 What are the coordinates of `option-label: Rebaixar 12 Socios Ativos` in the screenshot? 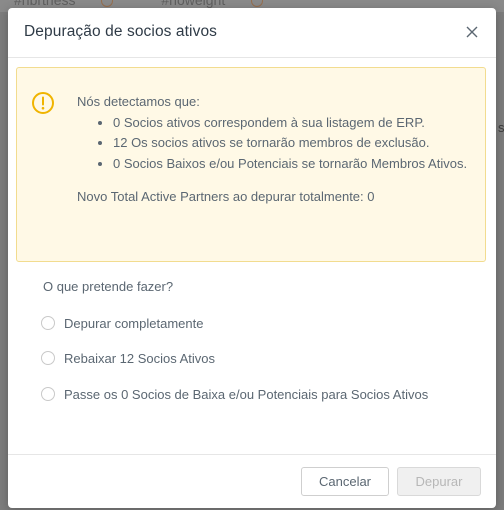 It's located at (140, 358).